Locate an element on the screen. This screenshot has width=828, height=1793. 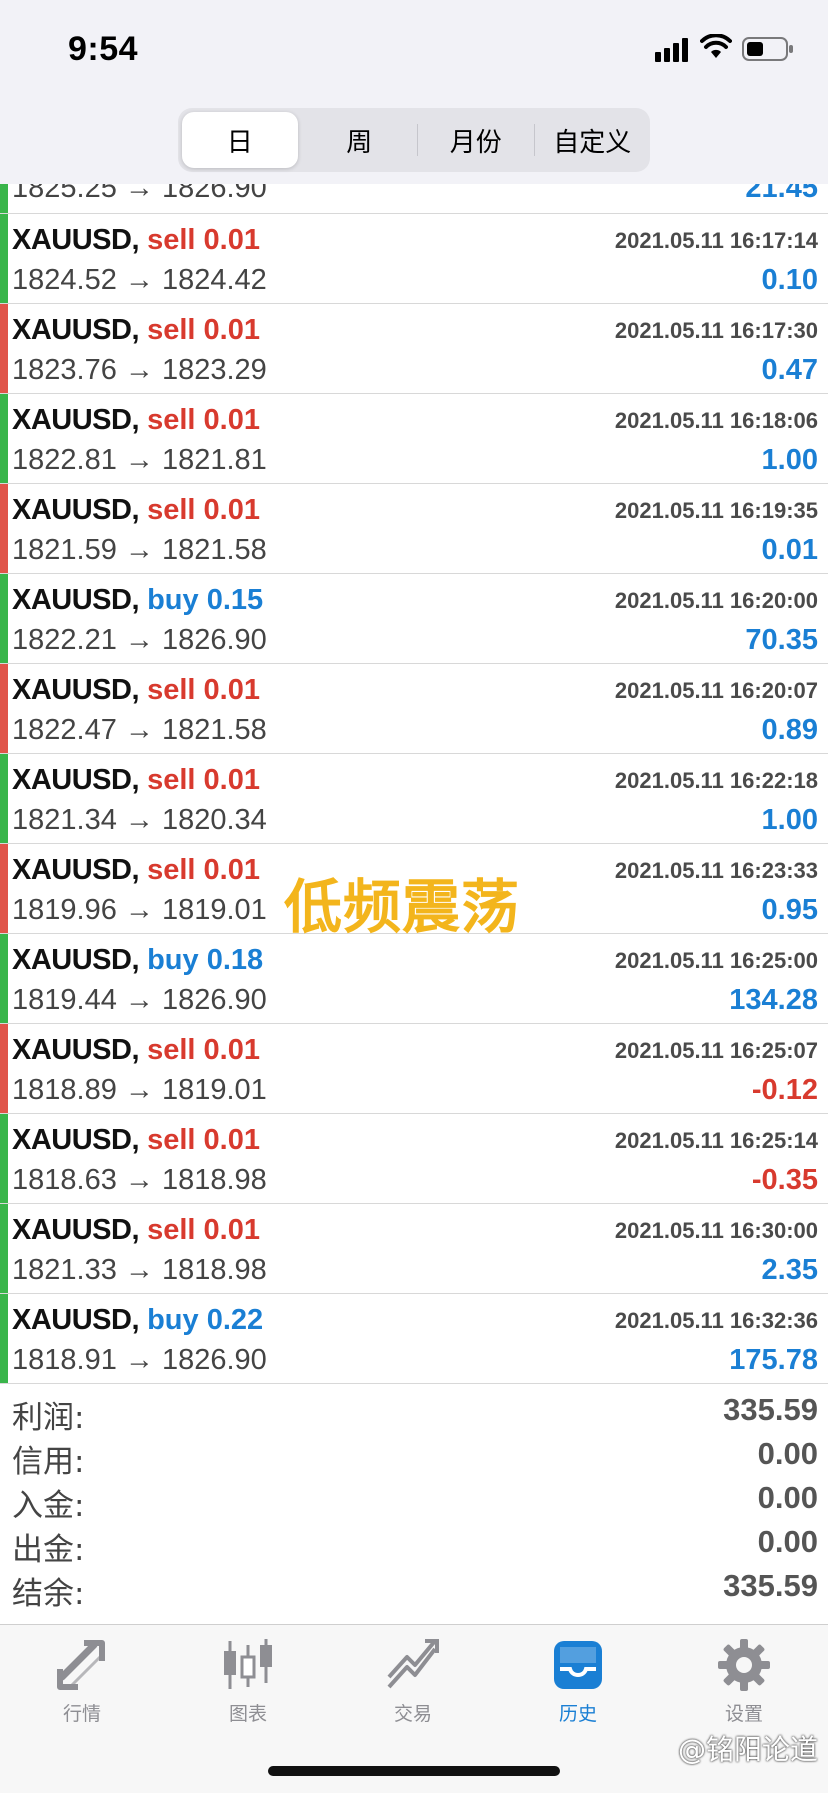
deal-profit: 2.35 is located at coordinates (789, 1270).